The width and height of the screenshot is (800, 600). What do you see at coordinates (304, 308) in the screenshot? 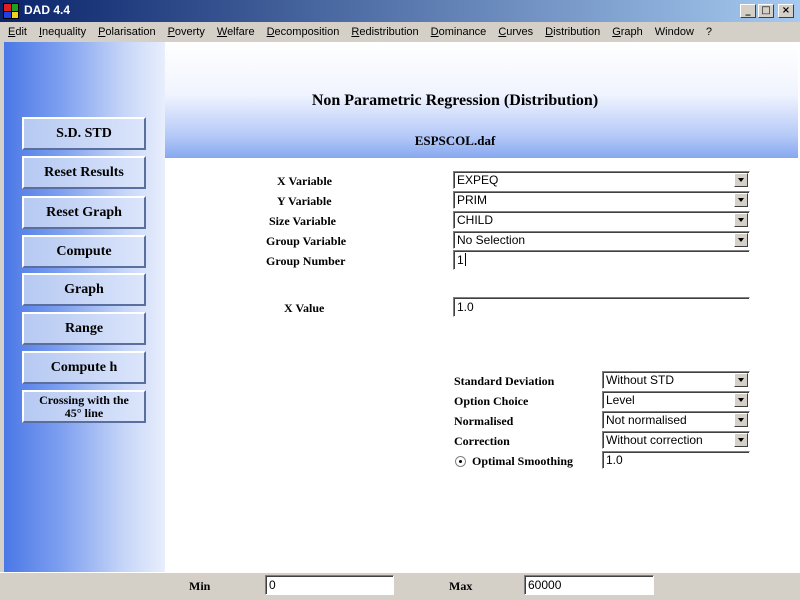
I see `x-value-label: X Value` at bounding box center [304, 308].